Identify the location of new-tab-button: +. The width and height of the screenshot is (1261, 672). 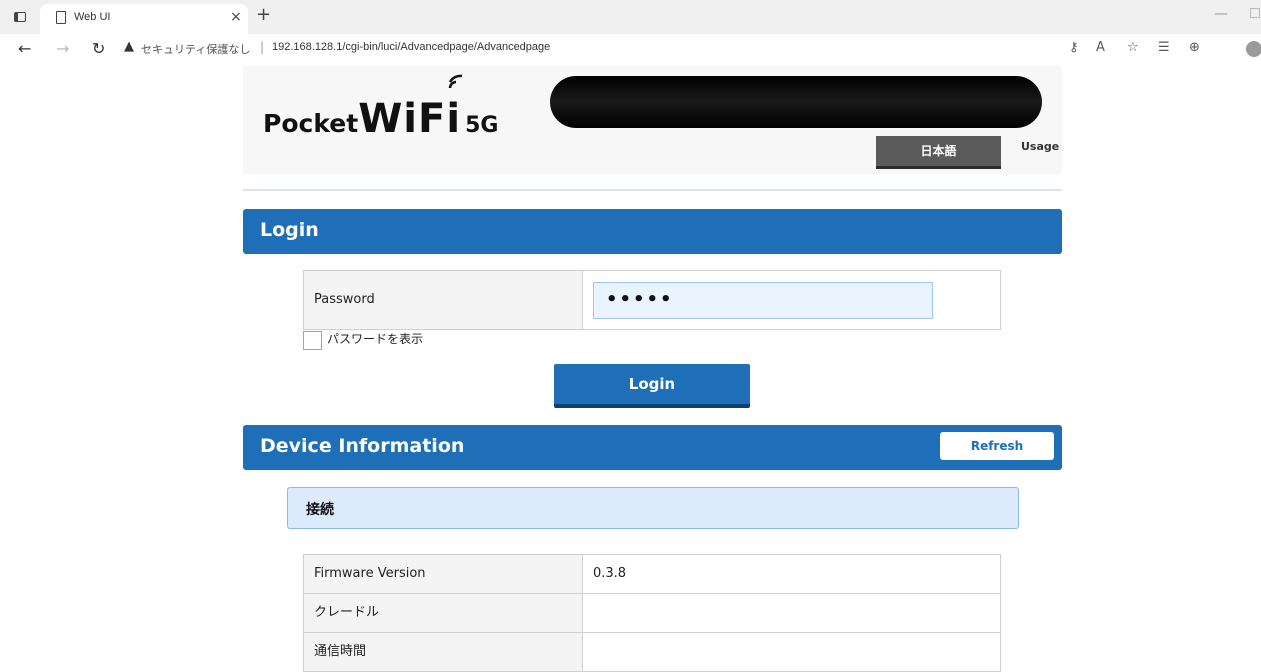
(263, 14).